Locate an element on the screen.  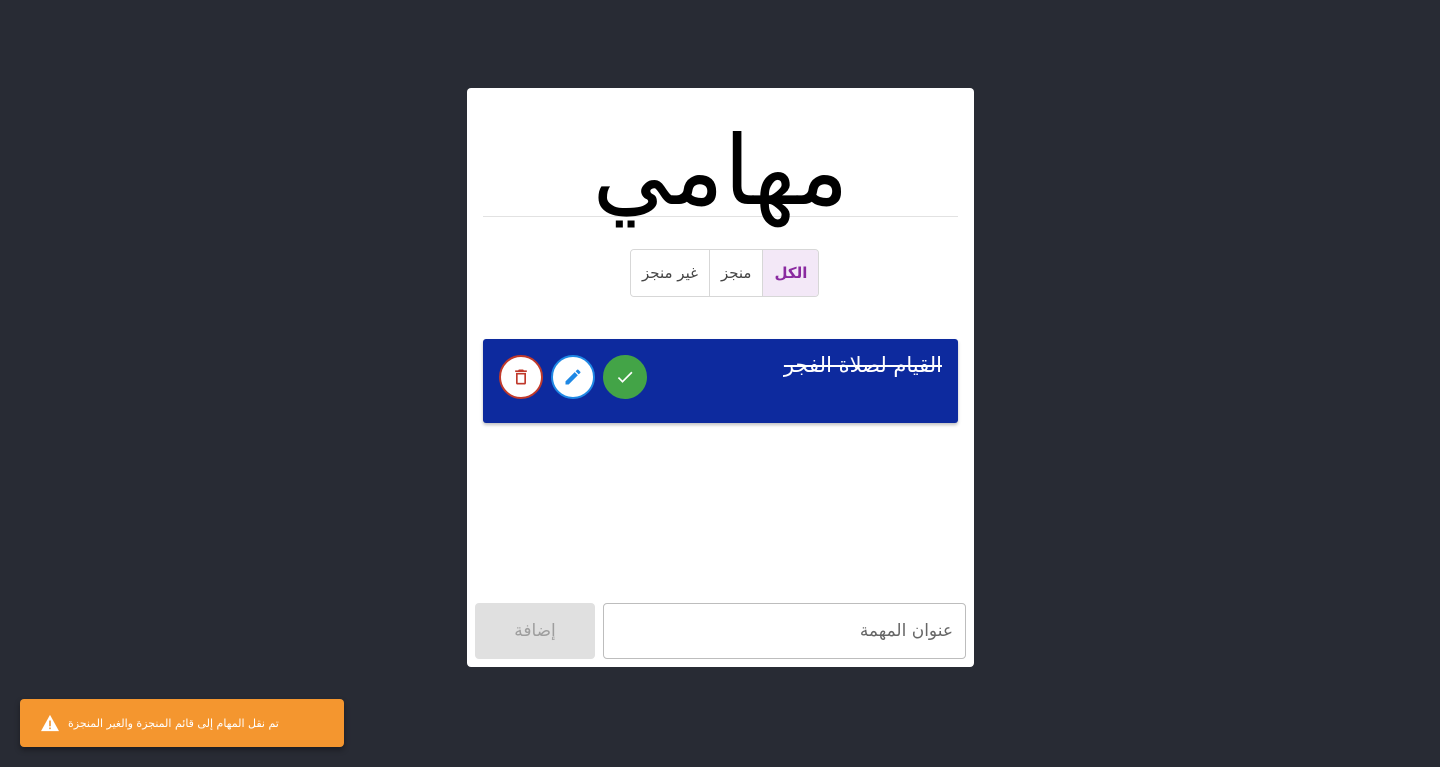
task-item: القيام لصلاة الفجر is located at coordinates (720, 381).